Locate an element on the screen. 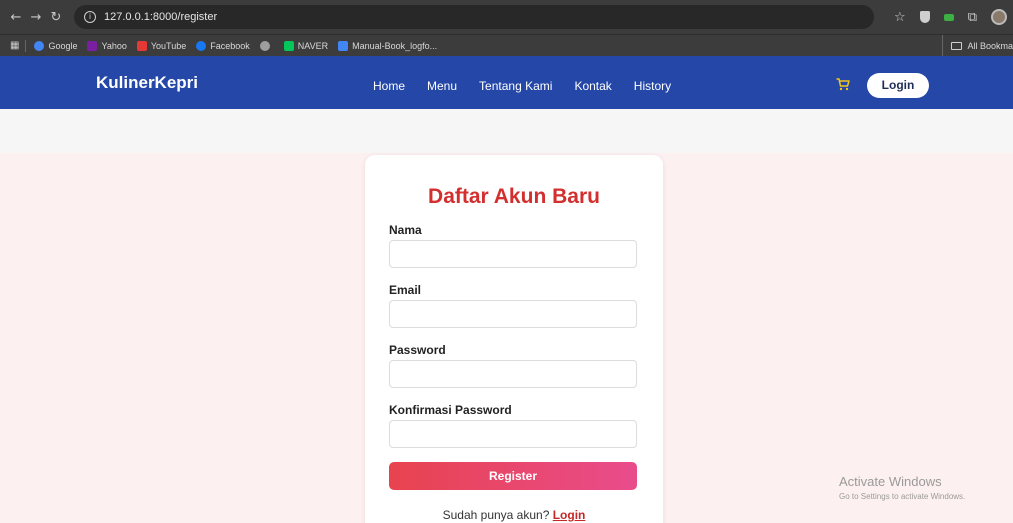 Image resolution: width=1013 pixels, height=523 pixels. email-label: Email is located at coordinates (405, 290).